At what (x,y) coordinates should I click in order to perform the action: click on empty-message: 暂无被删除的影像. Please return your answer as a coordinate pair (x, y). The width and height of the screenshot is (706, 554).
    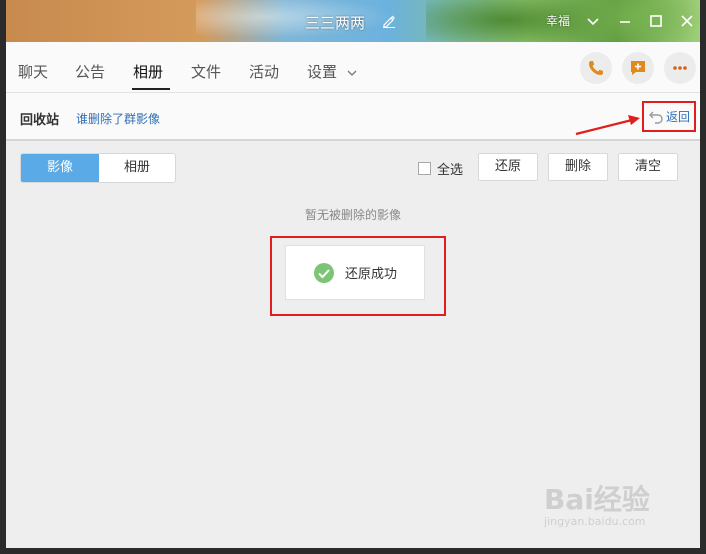
    Looking at the image, I should click on (352, 215).